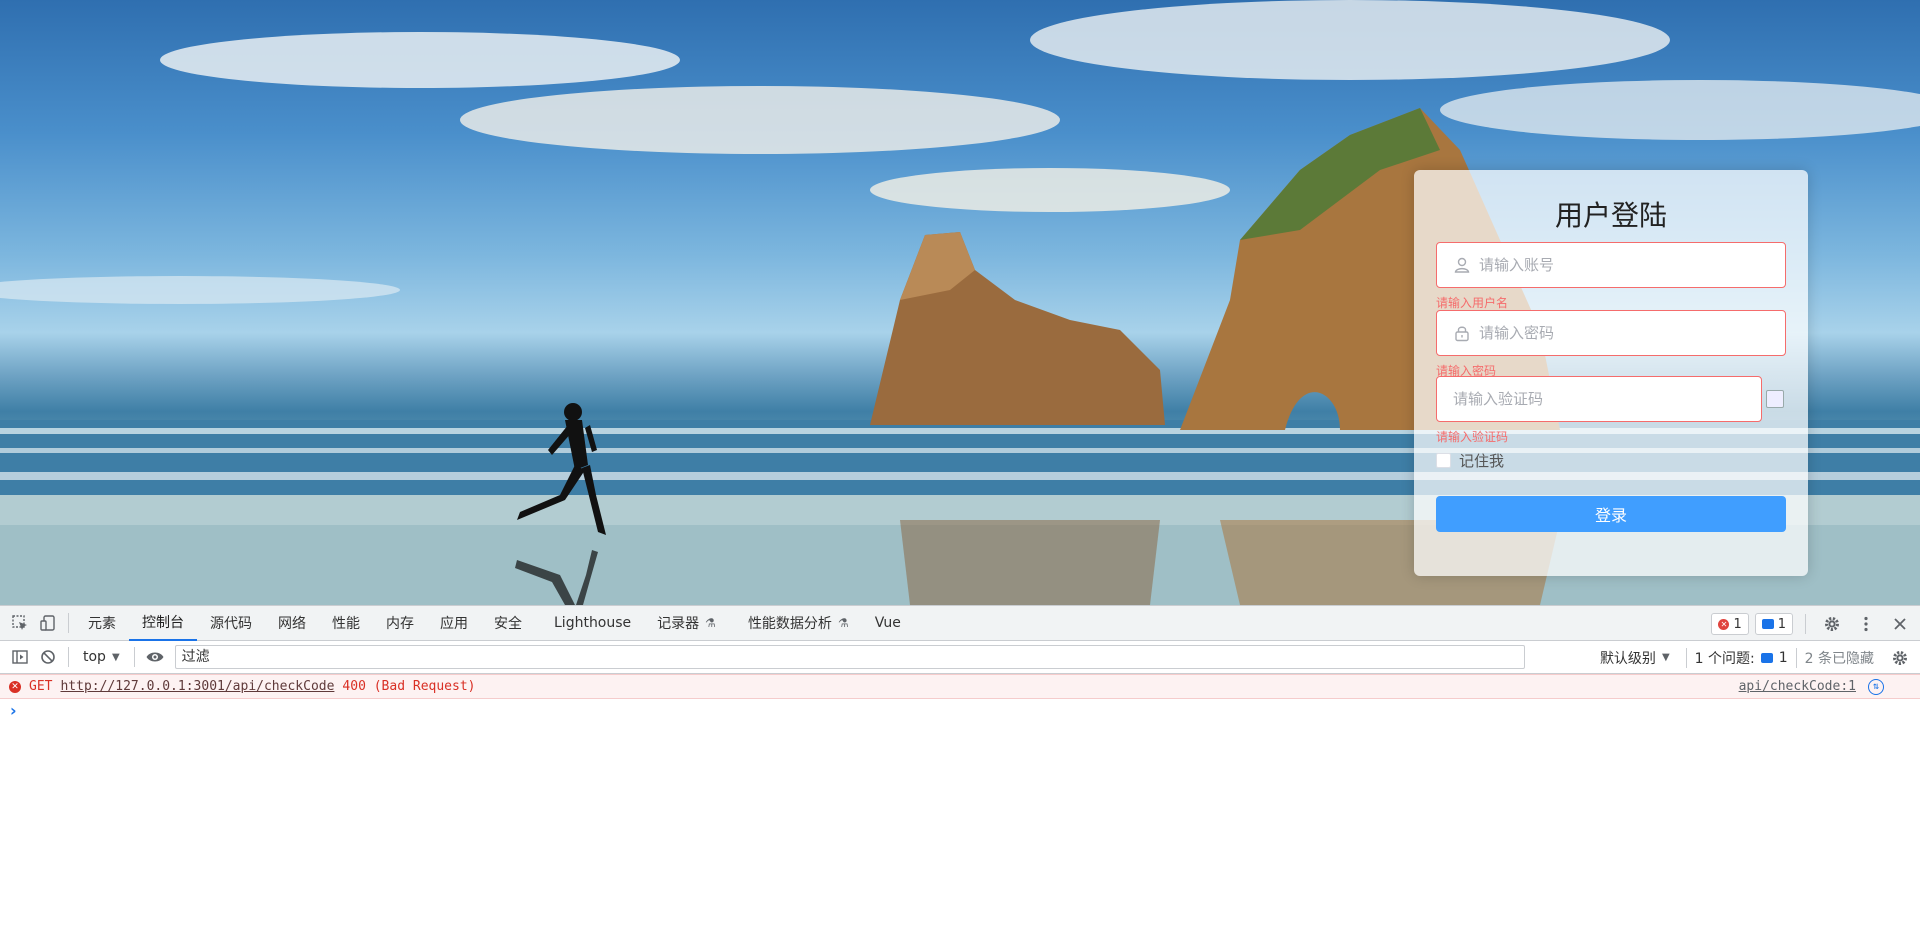 This screenshot has height=942, width=1920. Describe the element at coordinates (1866, 624) in the screenshot. I see `more-options-icon` at that location.